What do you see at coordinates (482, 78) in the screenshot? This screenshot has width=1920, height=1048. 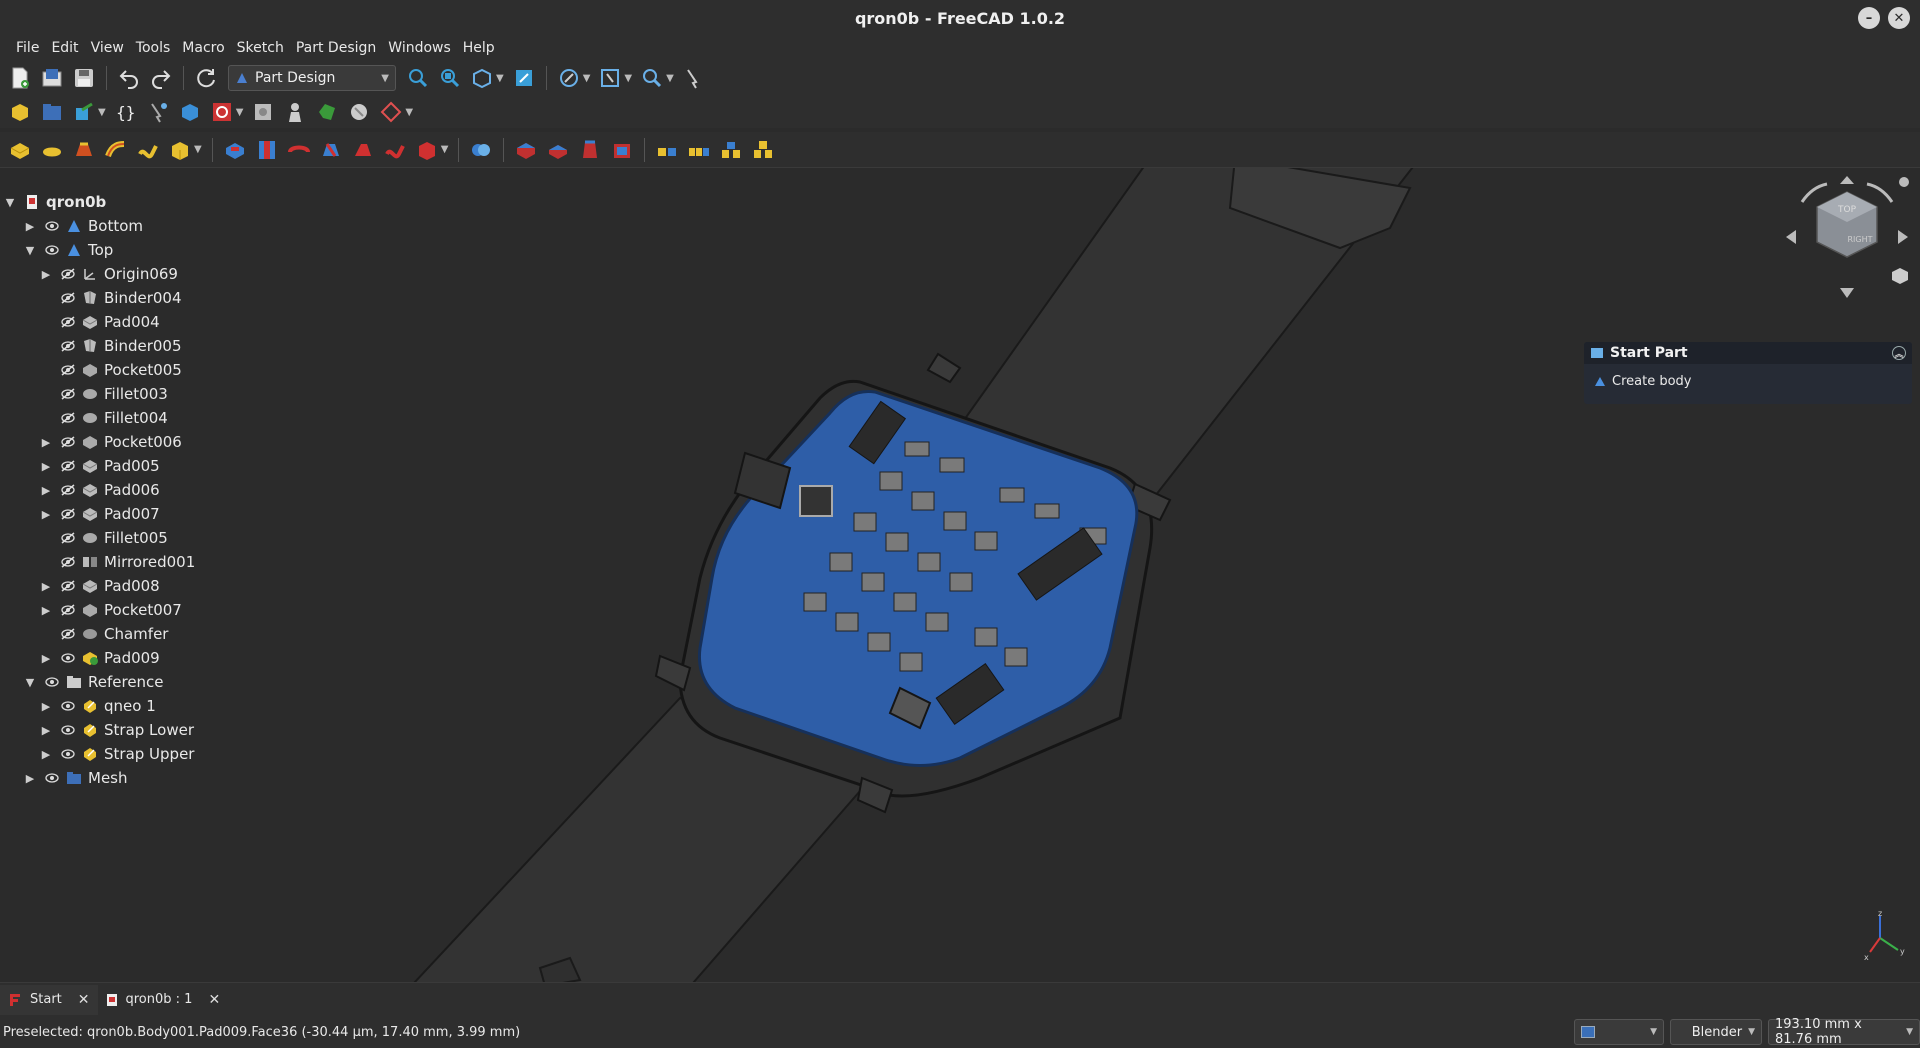 I see `standard-views-icon` at bounding box center [482, 78].